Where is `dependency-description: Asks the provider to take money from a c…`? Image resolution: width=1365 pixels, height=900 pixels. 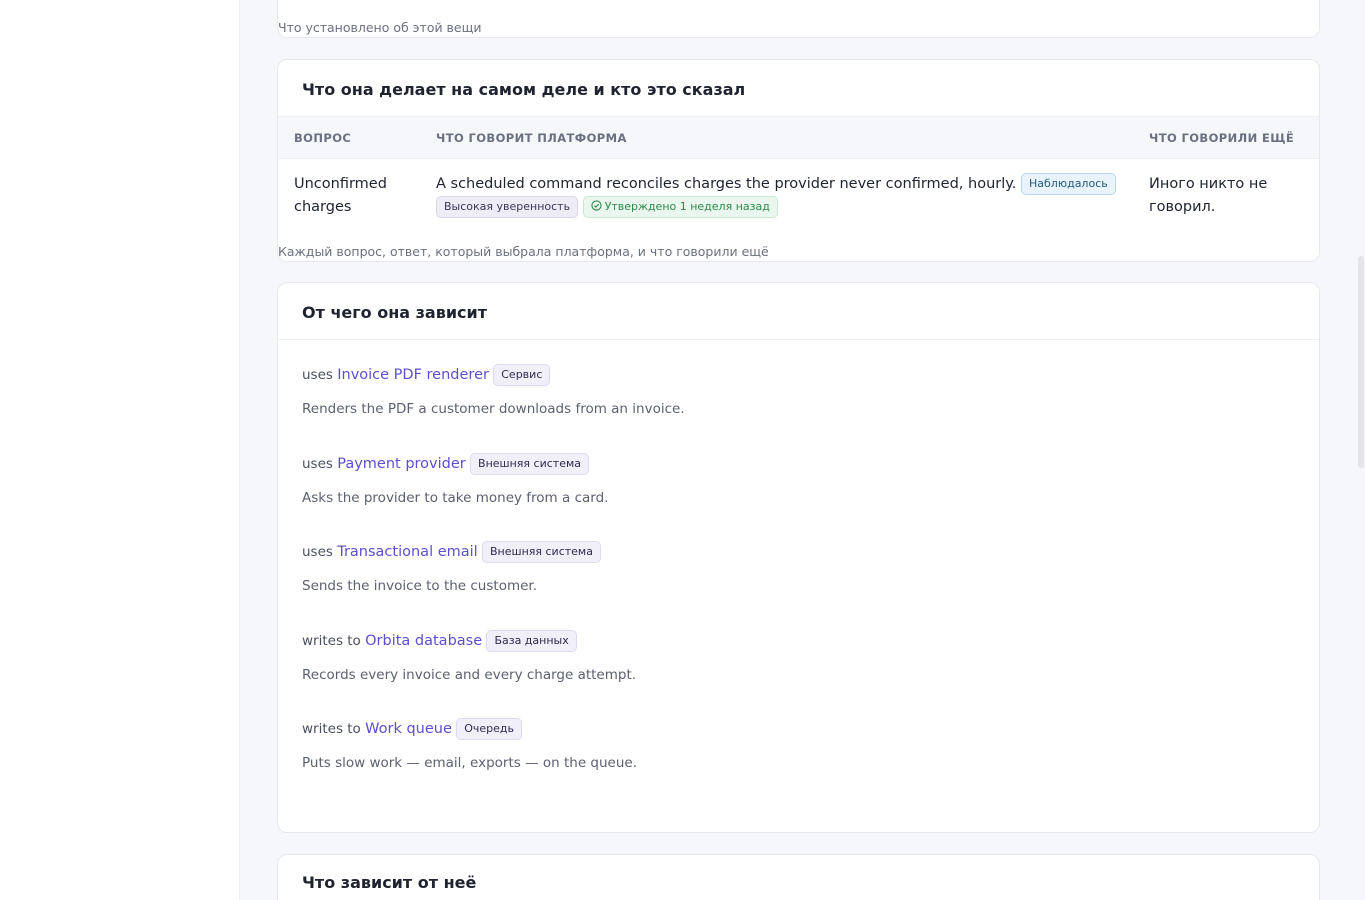
dependency-description: Asks the provider to take money from a c… is located at coordinates (455, 498).